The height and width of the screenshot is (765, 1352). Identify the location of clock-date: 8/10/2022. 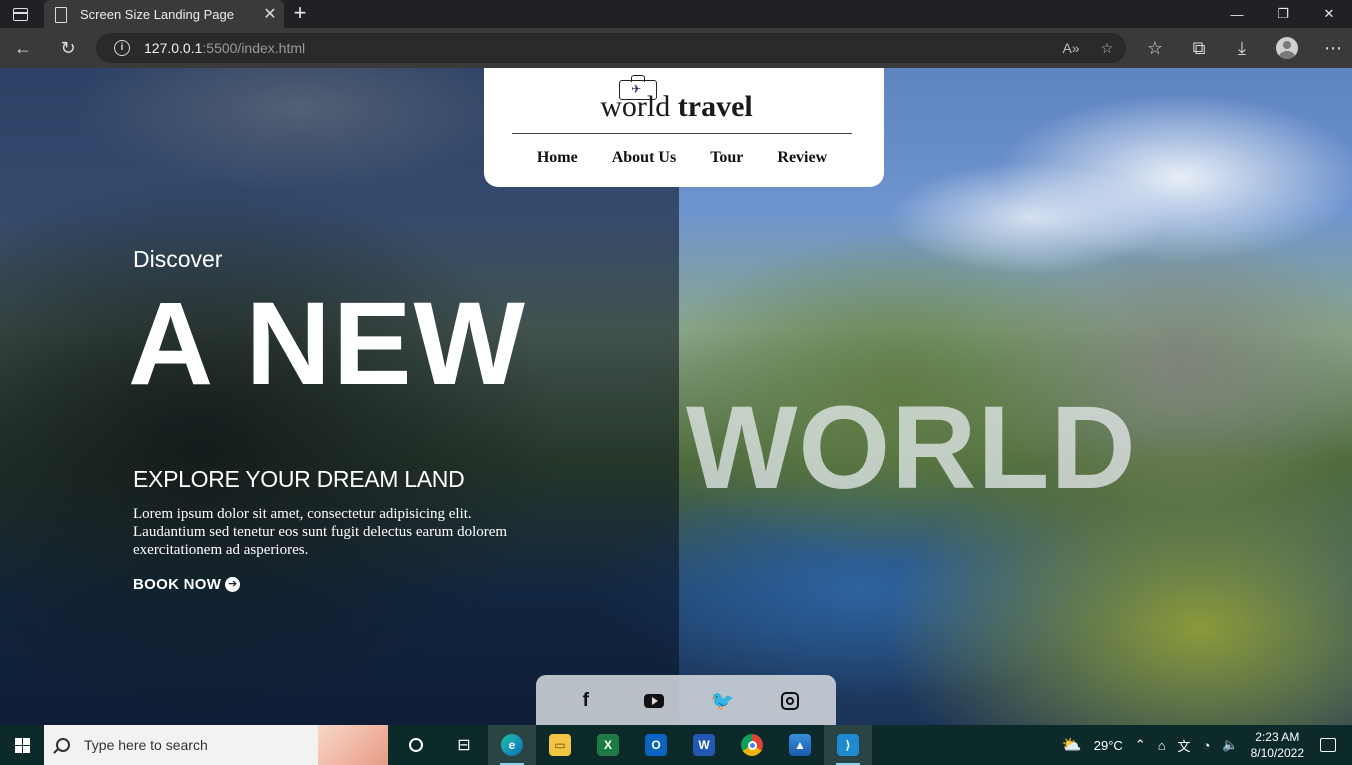
(1277, 753).